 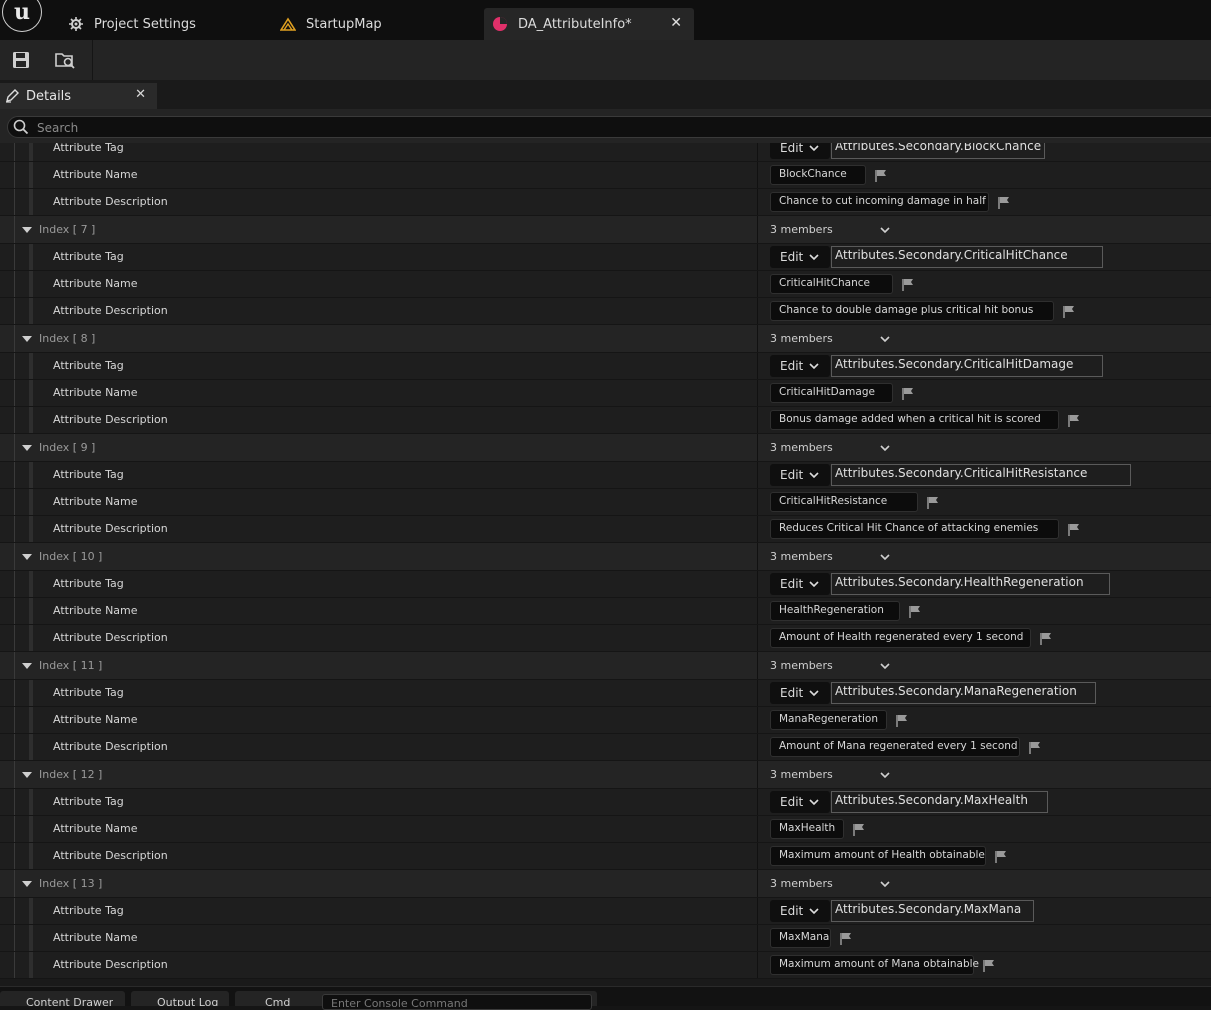 I want to click on array-index-row: Index [ 7 ] 3 members, so click(x=605, y=230).